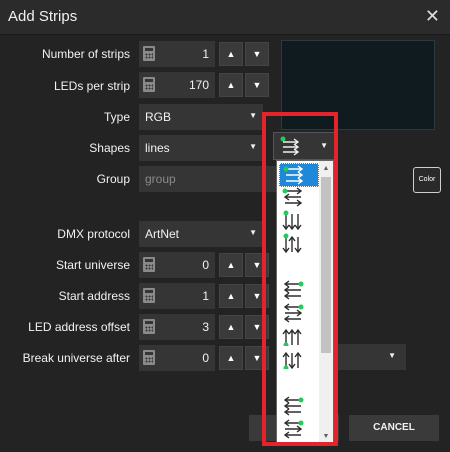  Describe the element at coordinates (427, 180) in the screenshot. I see `color-button: Color` at that location.